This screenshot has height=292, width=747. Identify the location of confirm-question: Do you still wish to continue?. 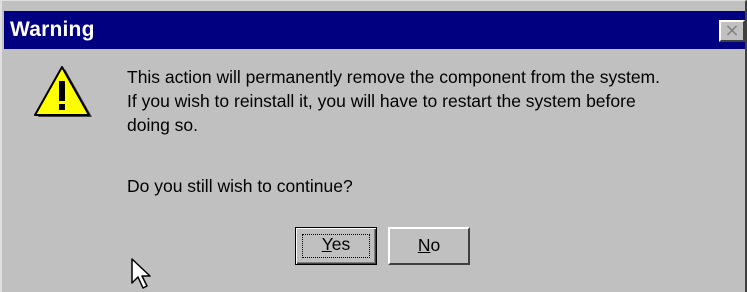
(240, 186).